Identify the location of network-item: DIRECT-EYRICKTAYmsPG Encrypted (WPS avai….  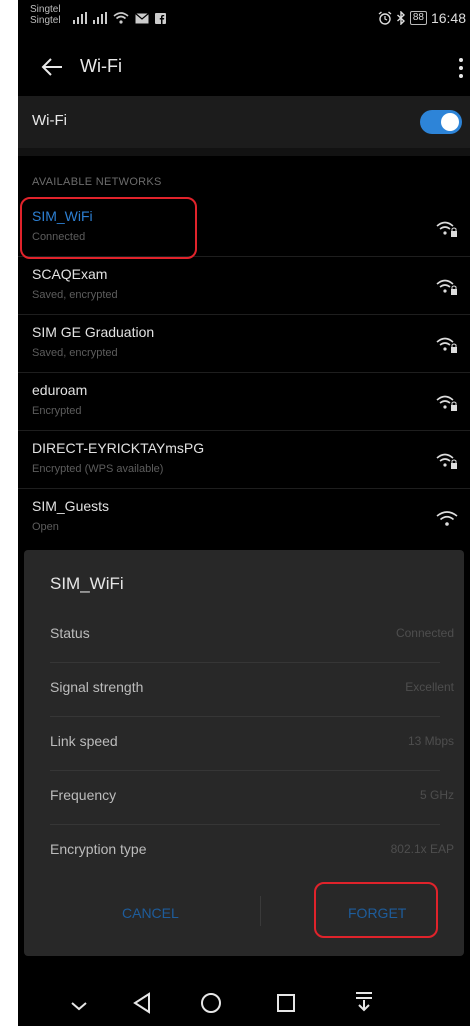
(244, 460).